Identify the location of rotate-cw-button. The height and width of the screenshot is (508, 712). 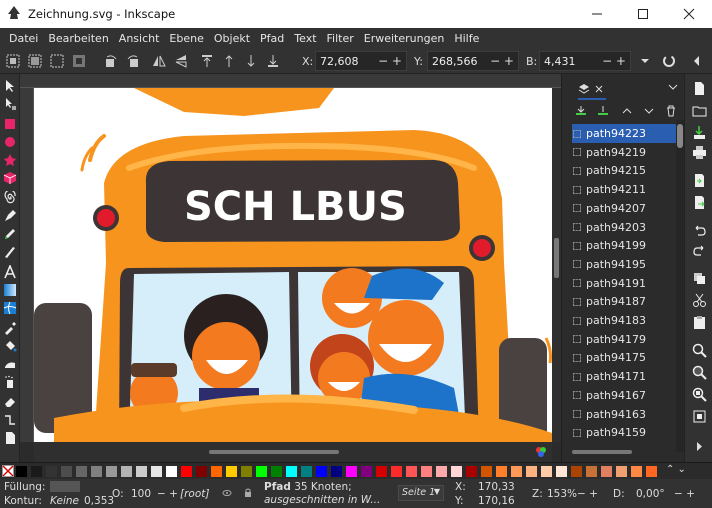
(133, 61).